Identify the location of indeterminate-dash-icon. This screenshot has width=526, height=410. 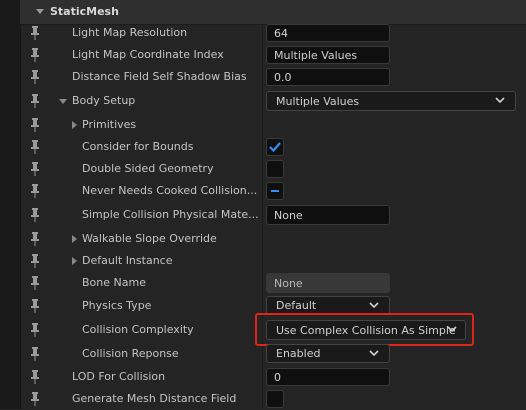
(275, 191).